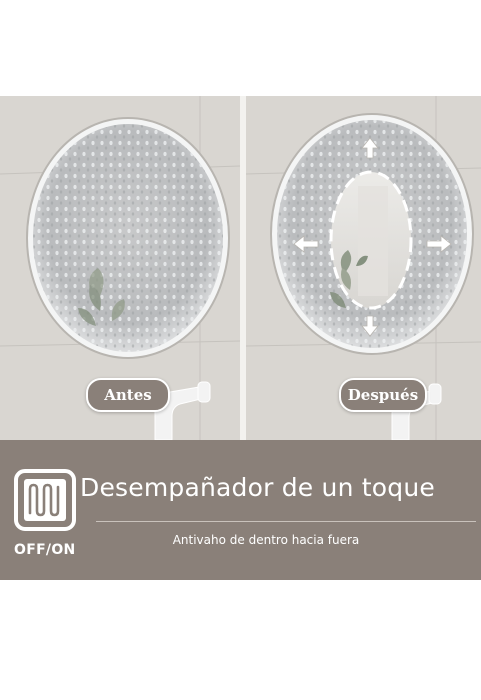 Image resolution: width=481 pixels, height=700 pixels. What do you see at coordinates (383, 395) in the screenshot?
I see `after-label: Después` at bounding box center [383, 395].